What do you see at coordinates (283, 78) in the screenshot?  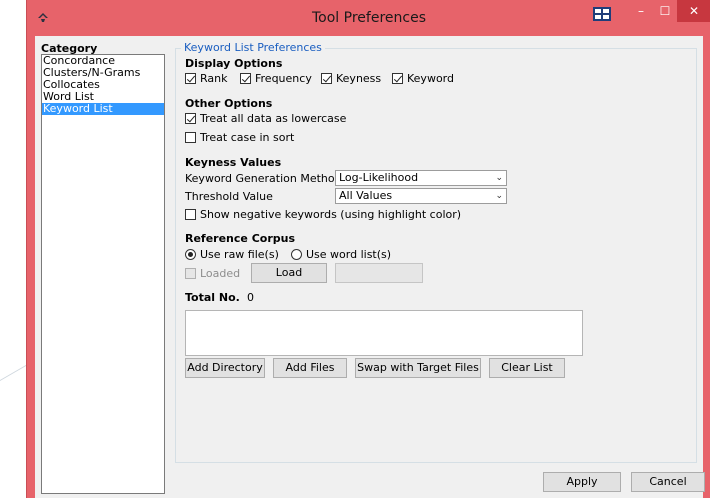 I see `frequency-label: Frequency` at bounding box center [283, 78].